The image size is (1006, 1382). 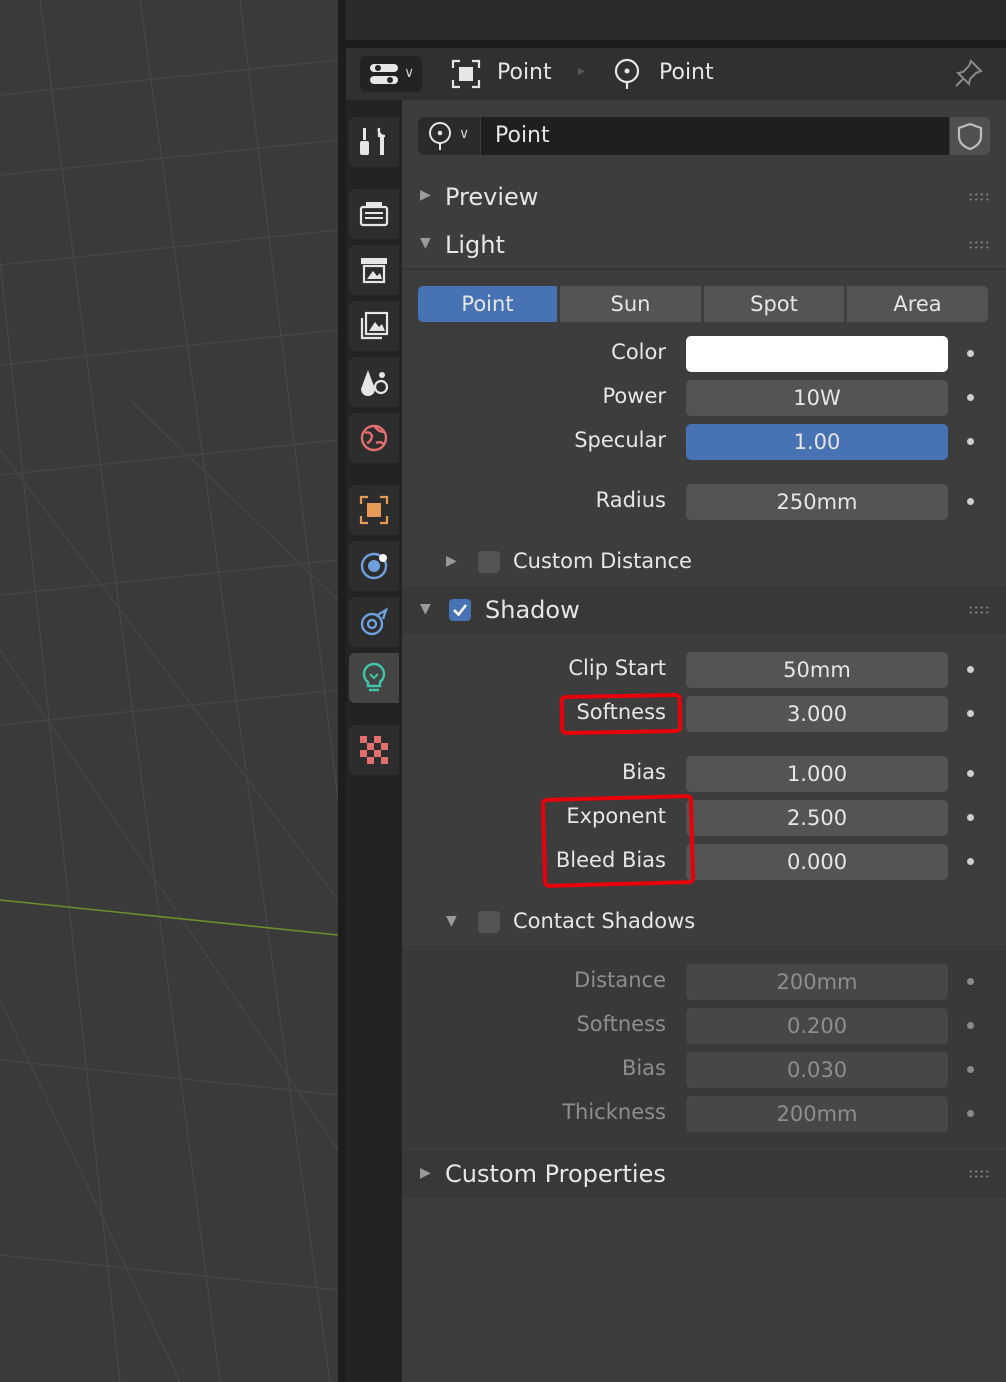 I want to click on world-icon, so click(x=374, y=438).